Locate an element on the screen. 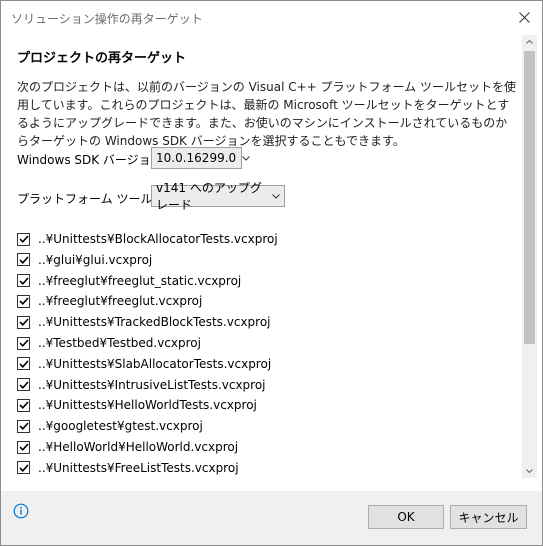 The height and width of the screenshot is (546, 543). dialog-footer: OK キャンセル is located at coordinates (271, 518).